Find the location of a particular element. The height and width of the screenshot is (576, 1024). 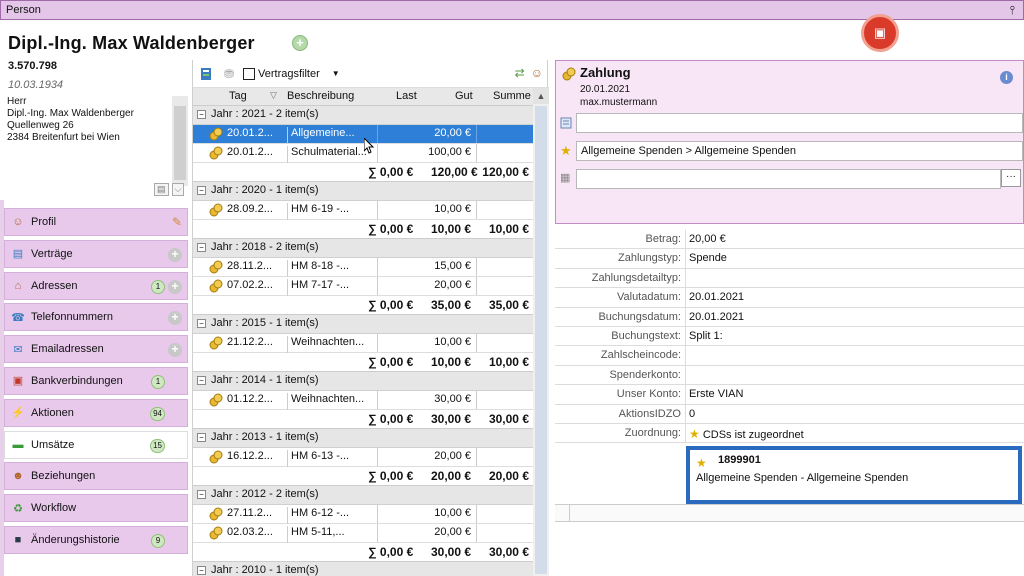

sidebar-item-emailadressen: ✉ Emailadressen + is located at coordinates (96, 349).